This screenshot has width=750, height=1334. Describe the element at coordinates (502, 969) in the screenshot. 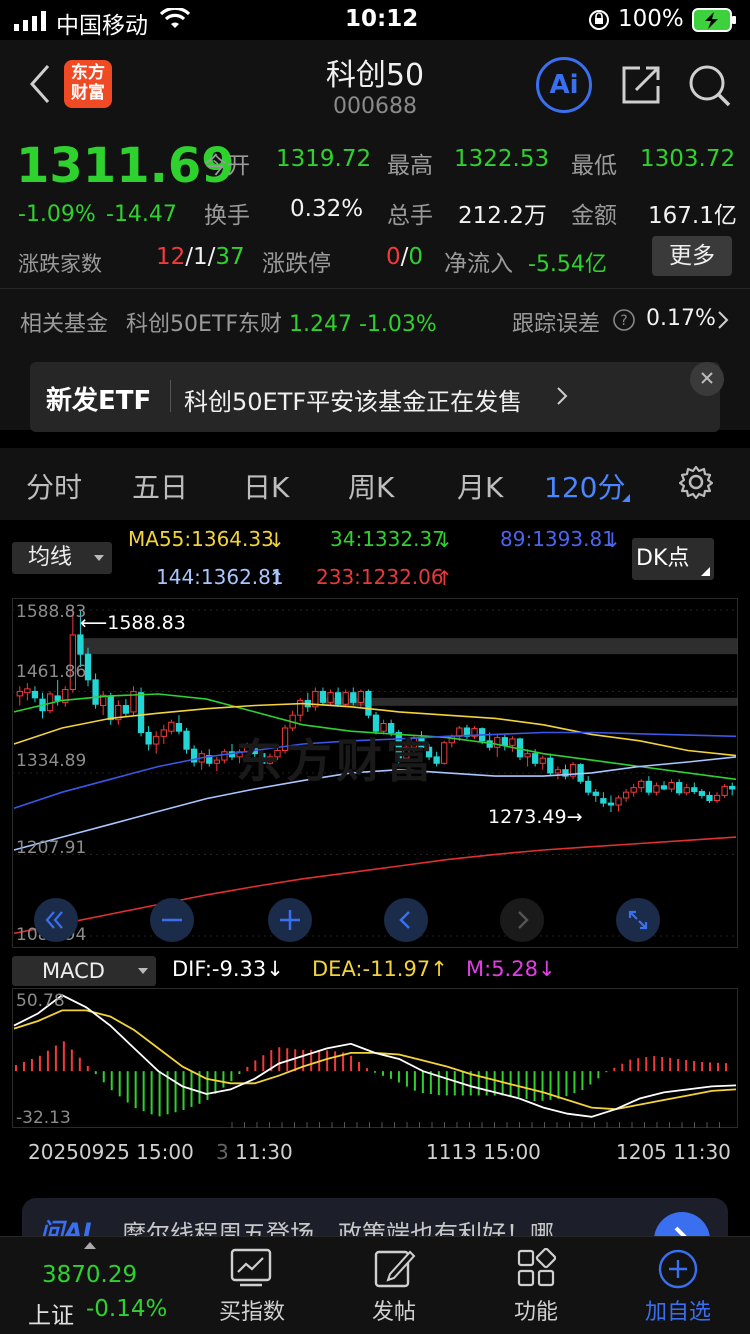

I see `macd-m-value: M:5.28` at that location.